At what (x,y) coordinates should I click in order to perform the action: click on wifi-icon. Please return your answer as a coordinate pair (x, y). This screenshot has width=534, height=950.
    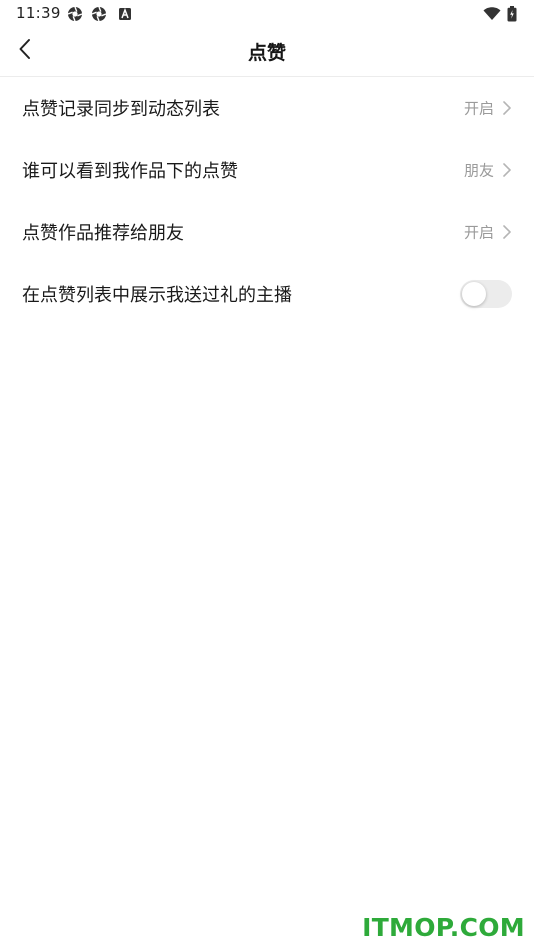
    Looking at the image, I should click on (492, 14).